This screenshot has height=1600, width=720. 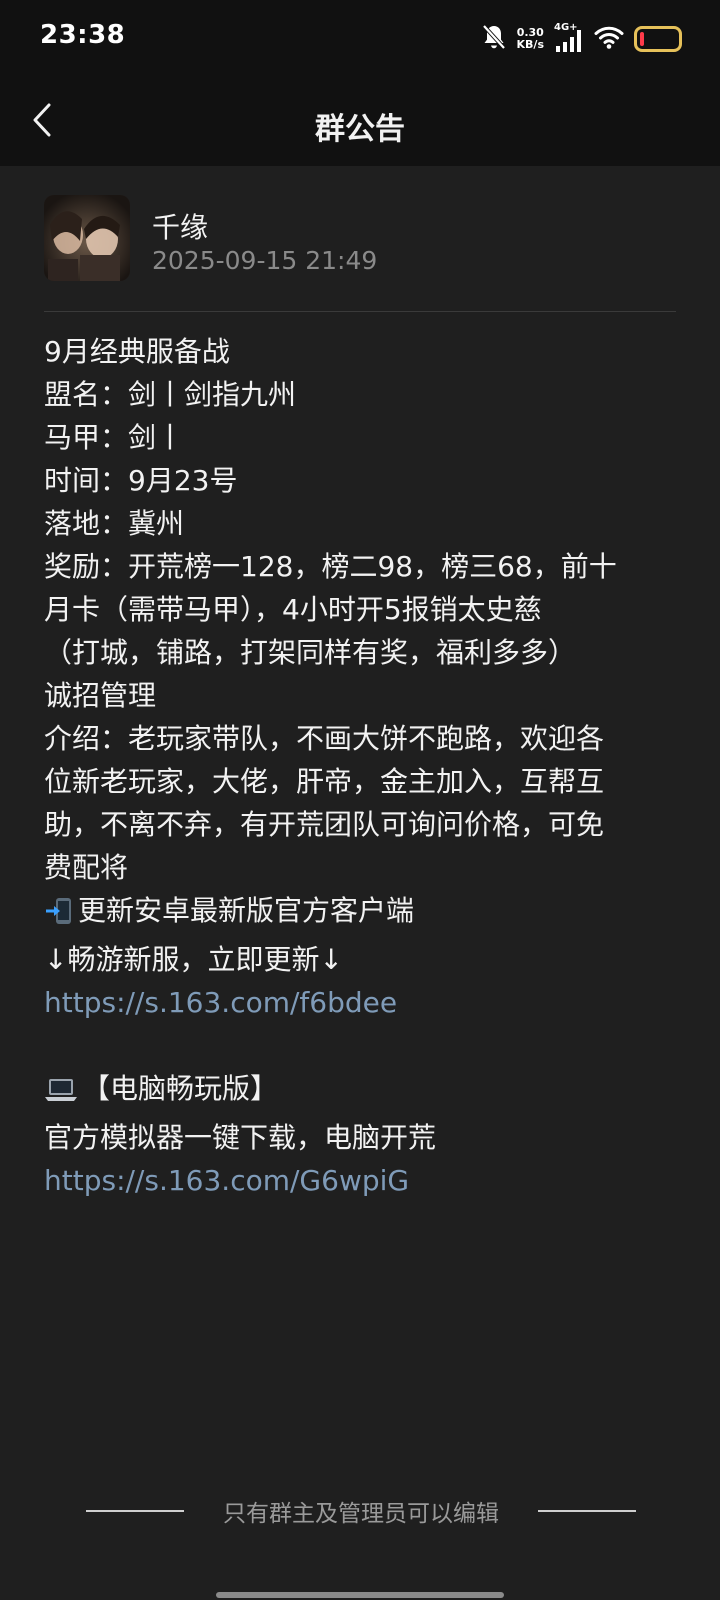 What do you see at coordinates (310, 652) in the screenshot?
I see `body-line: （打城，铺路，打架同样有奖，福利多多）` at bounding box center [310, 652].